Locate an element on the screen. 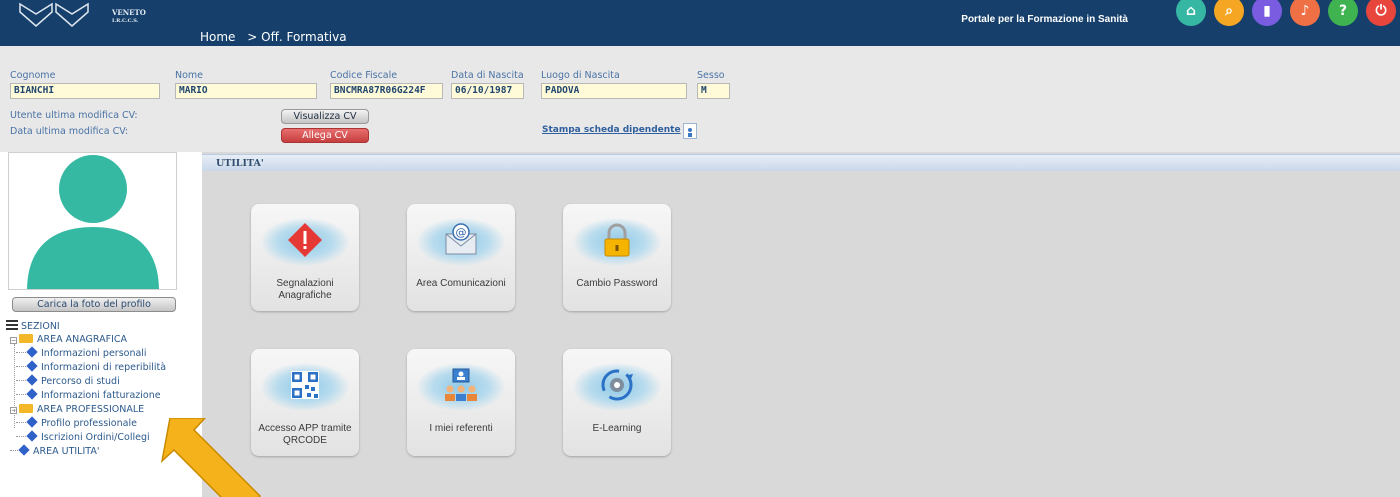 The image size is (1400, 497). card-segnalazioni: Segnalazioni Anagrafiche is located at coordinates (305, 257).